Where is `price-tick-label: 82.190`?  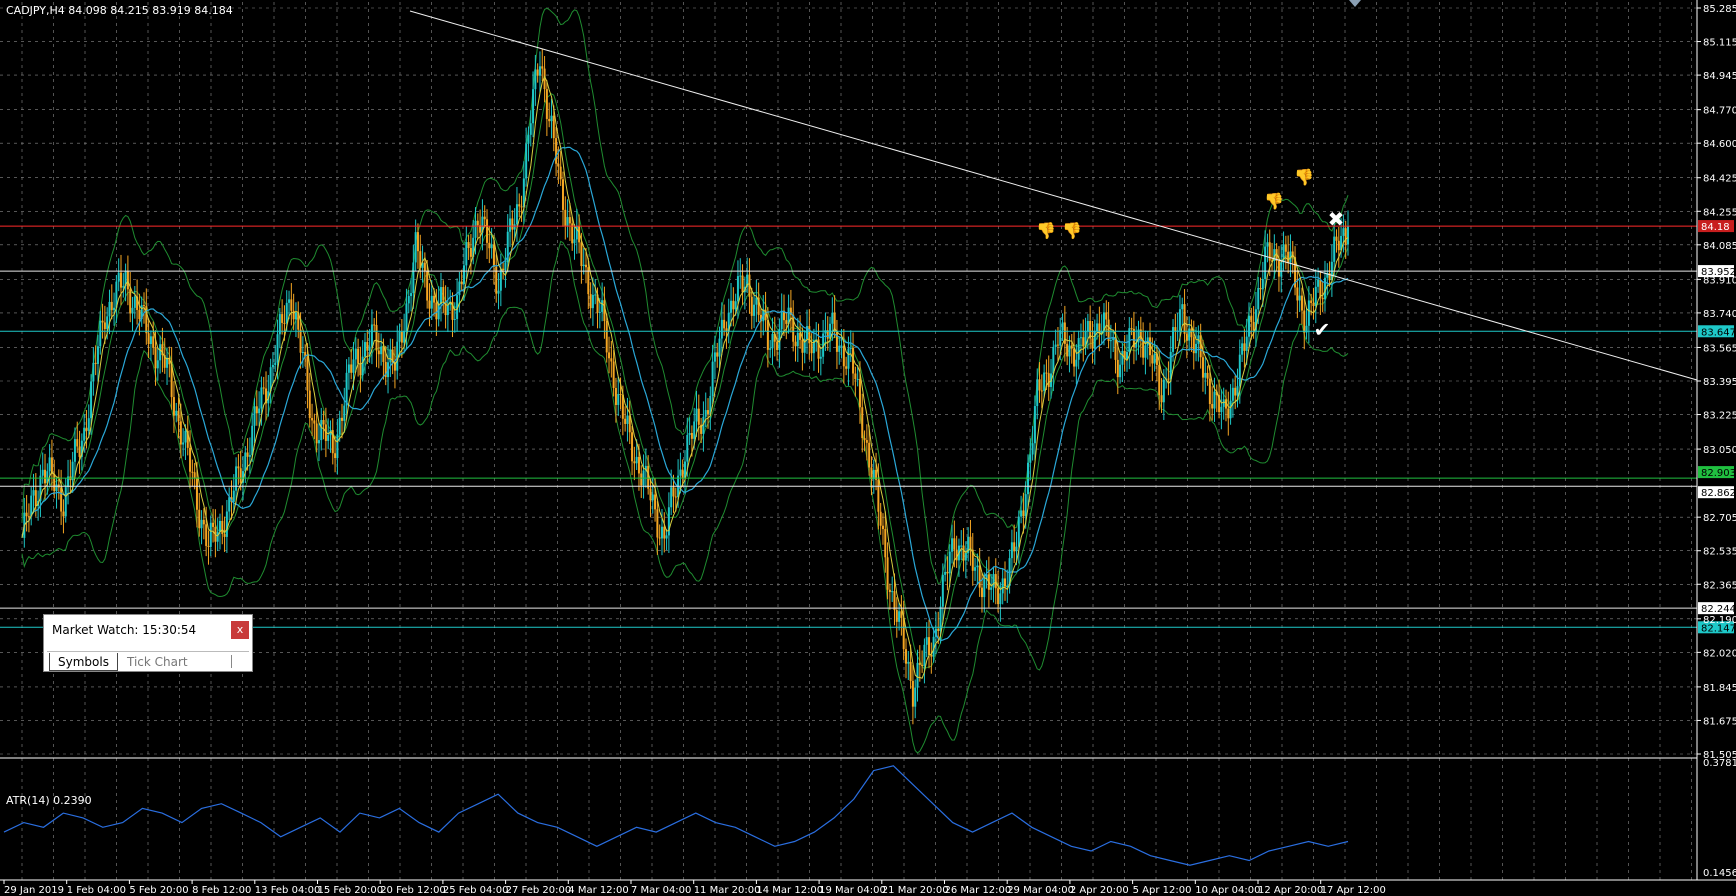 price-tick-label: 82.190 is located at coordinates (1719, 620).